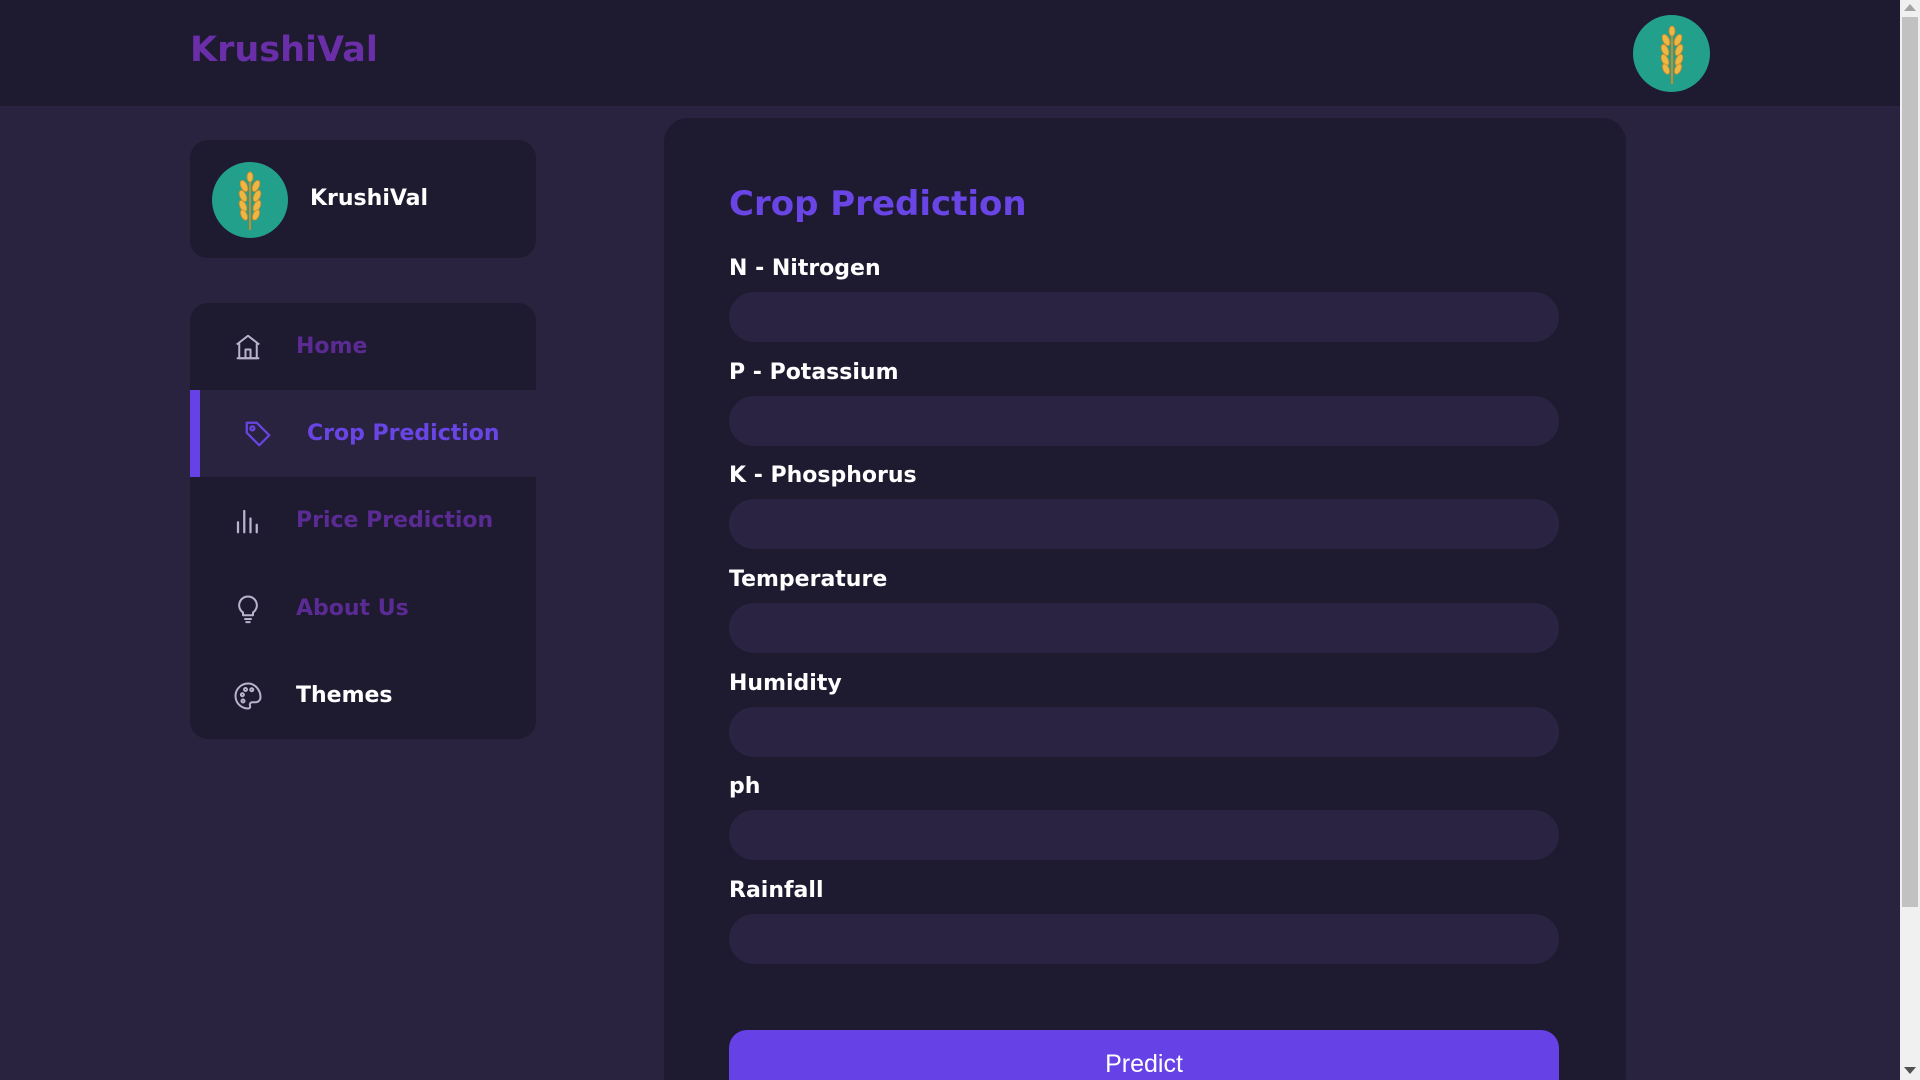  Describe the element at coordinates (332, 346) in the screenshot. I see `sidebar-item-label: Home` at that location.